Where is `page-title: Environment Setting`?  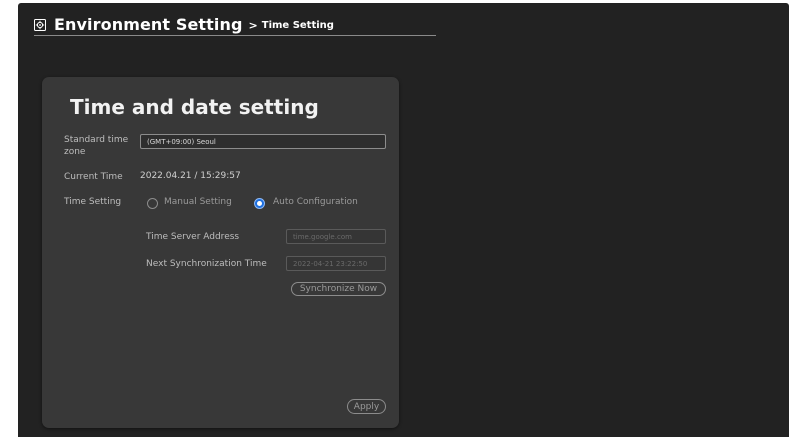 page-title: Environment Setting is located at coordinates (148, 24).